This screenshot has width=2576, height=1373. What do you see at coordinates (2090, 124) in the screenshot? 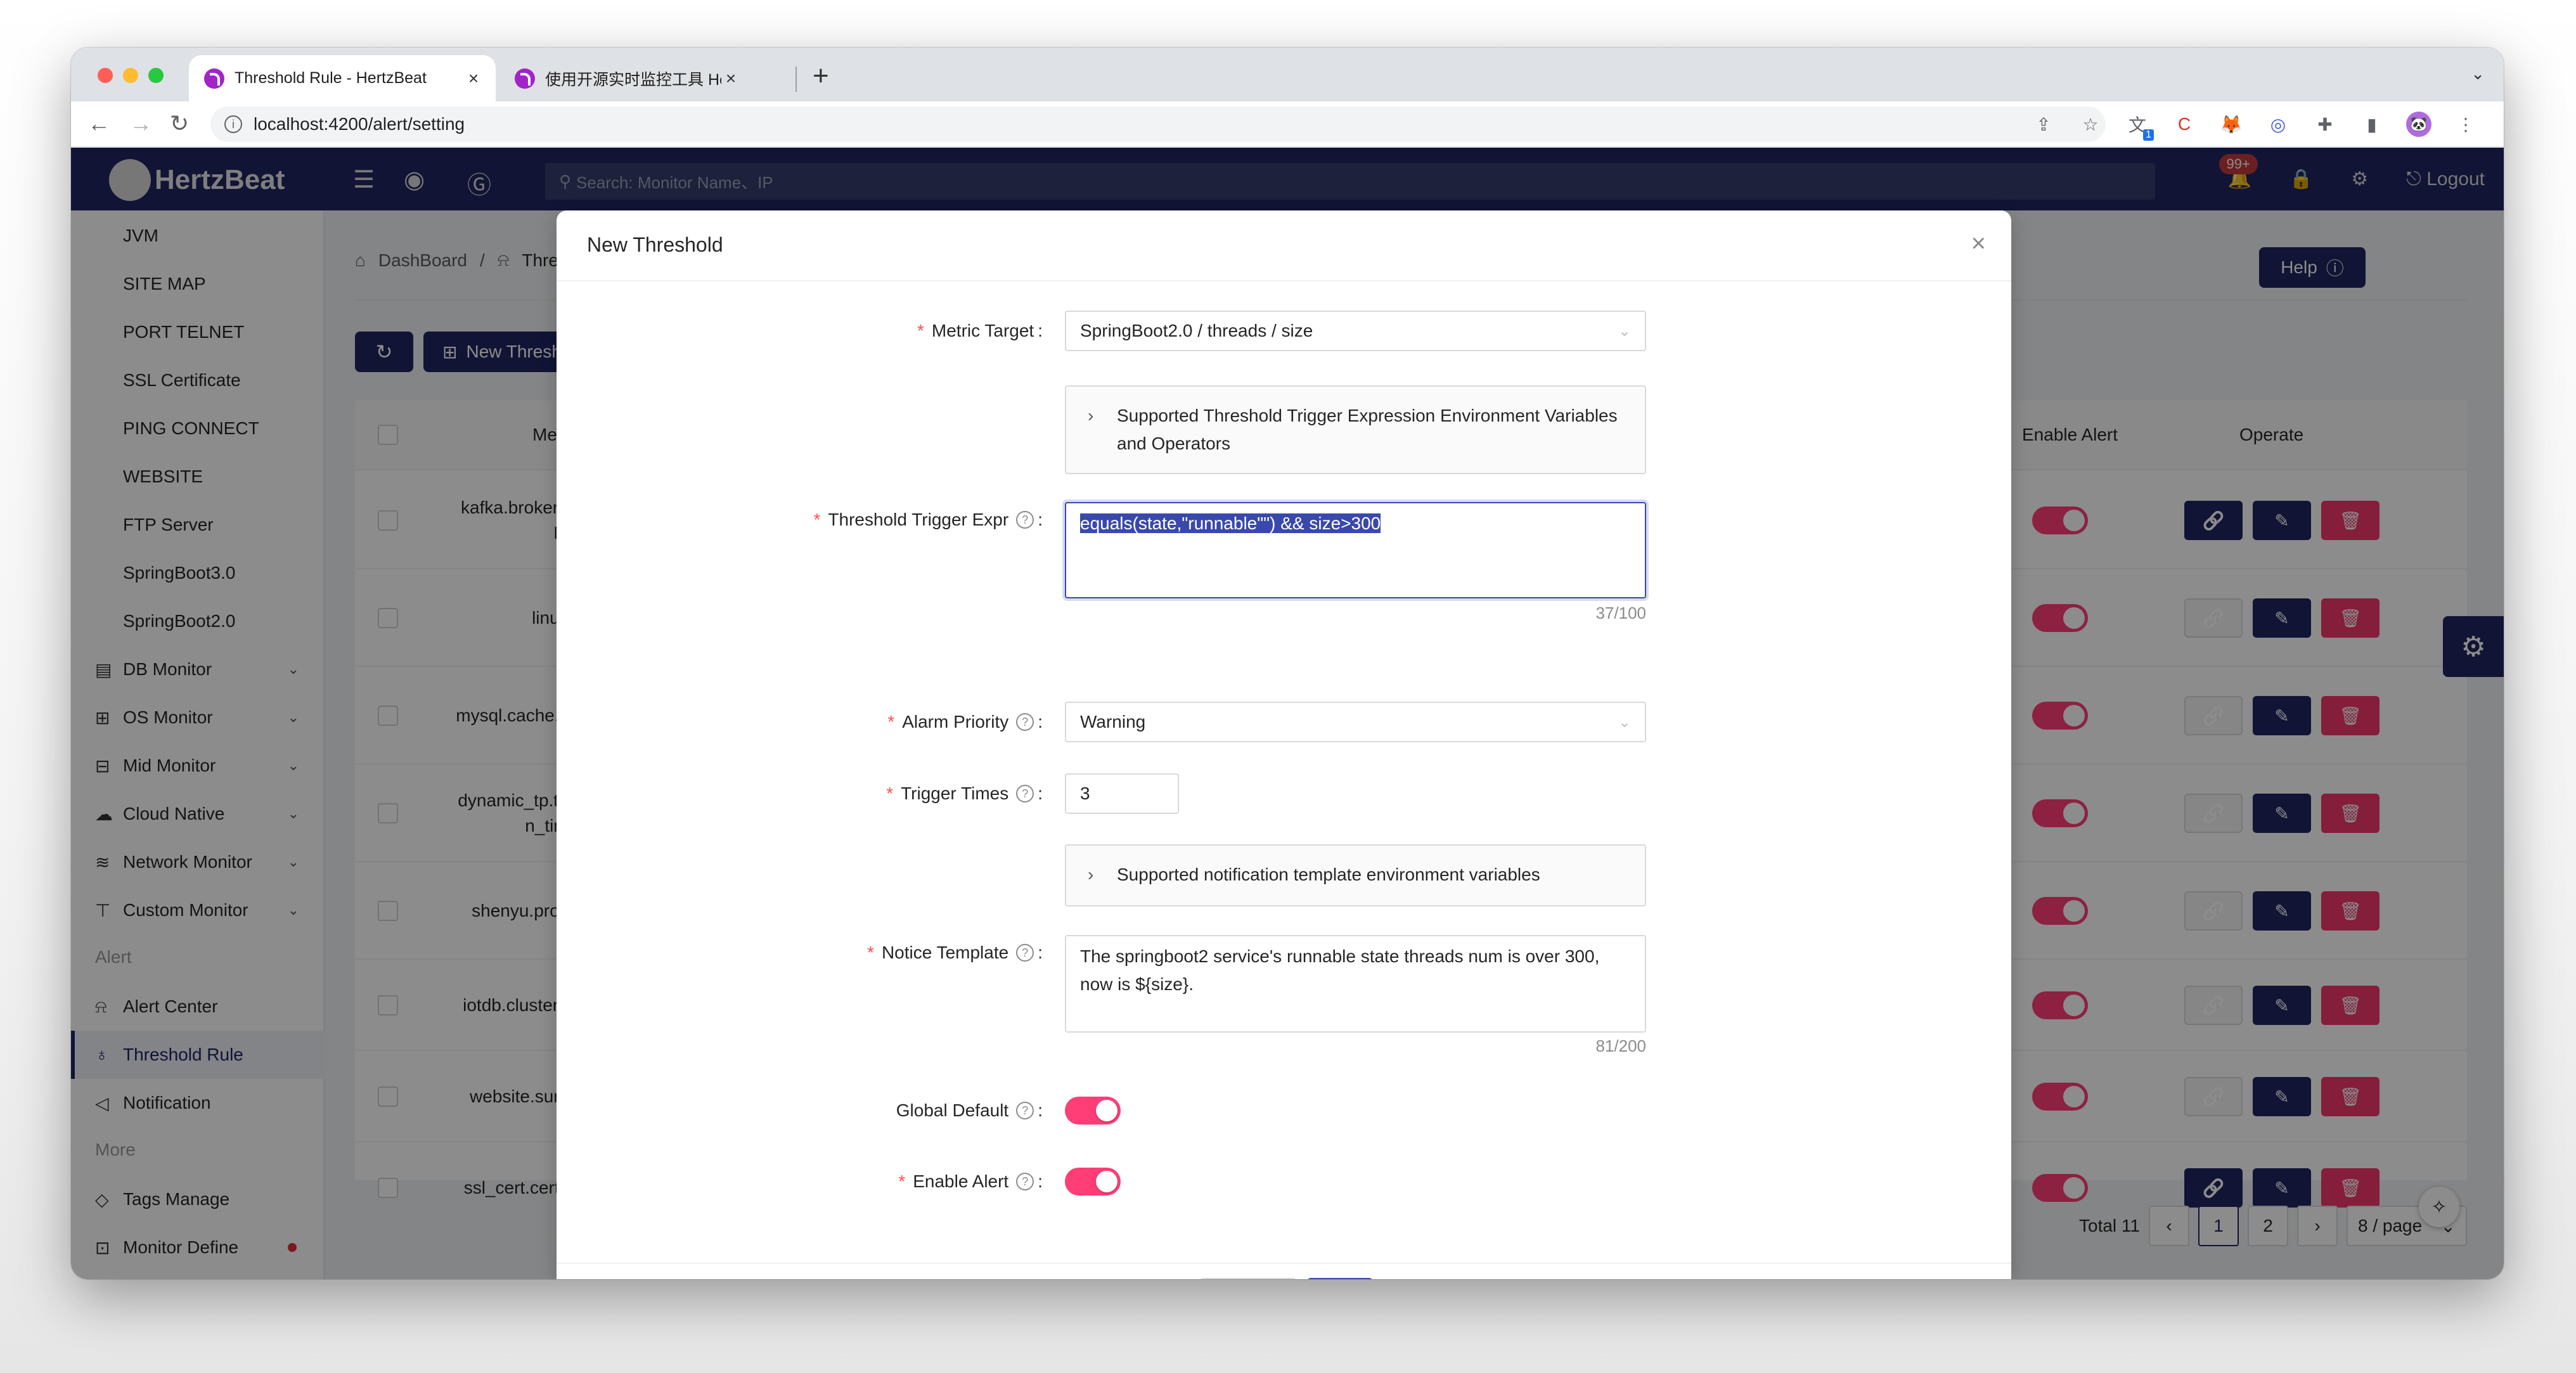
I see `bookmark-star-icon: ☆` at bounding box center [2090, 124].